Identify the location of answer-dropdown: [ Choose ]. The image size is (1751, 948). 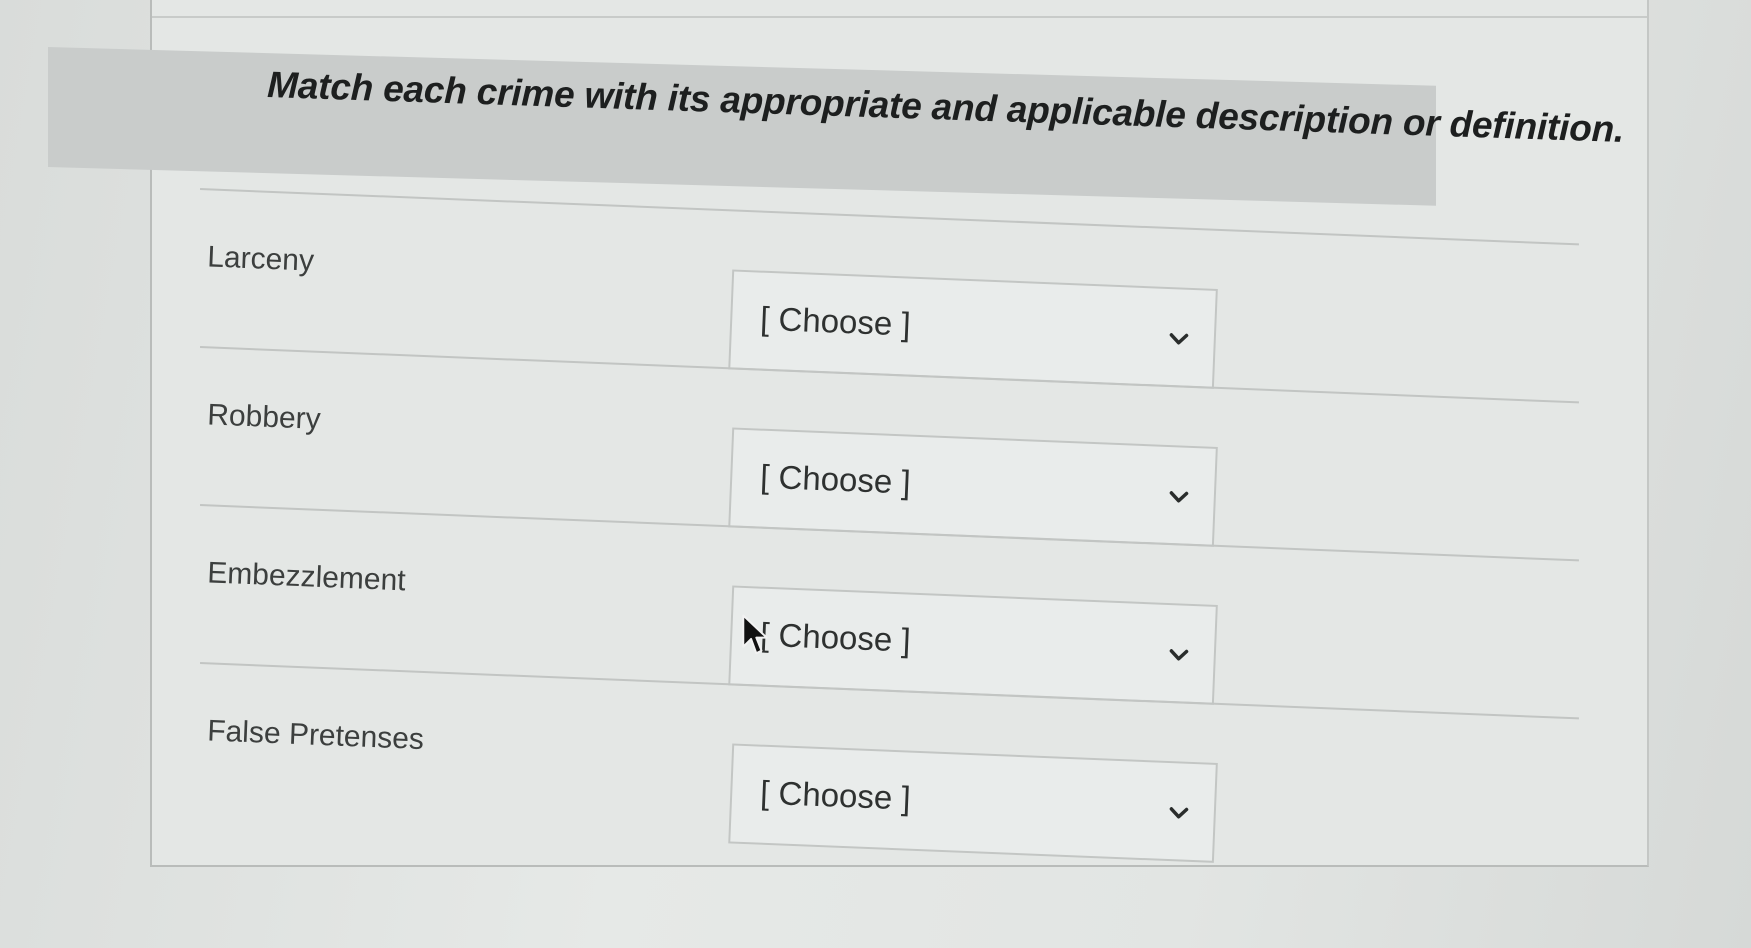
(973, 803).